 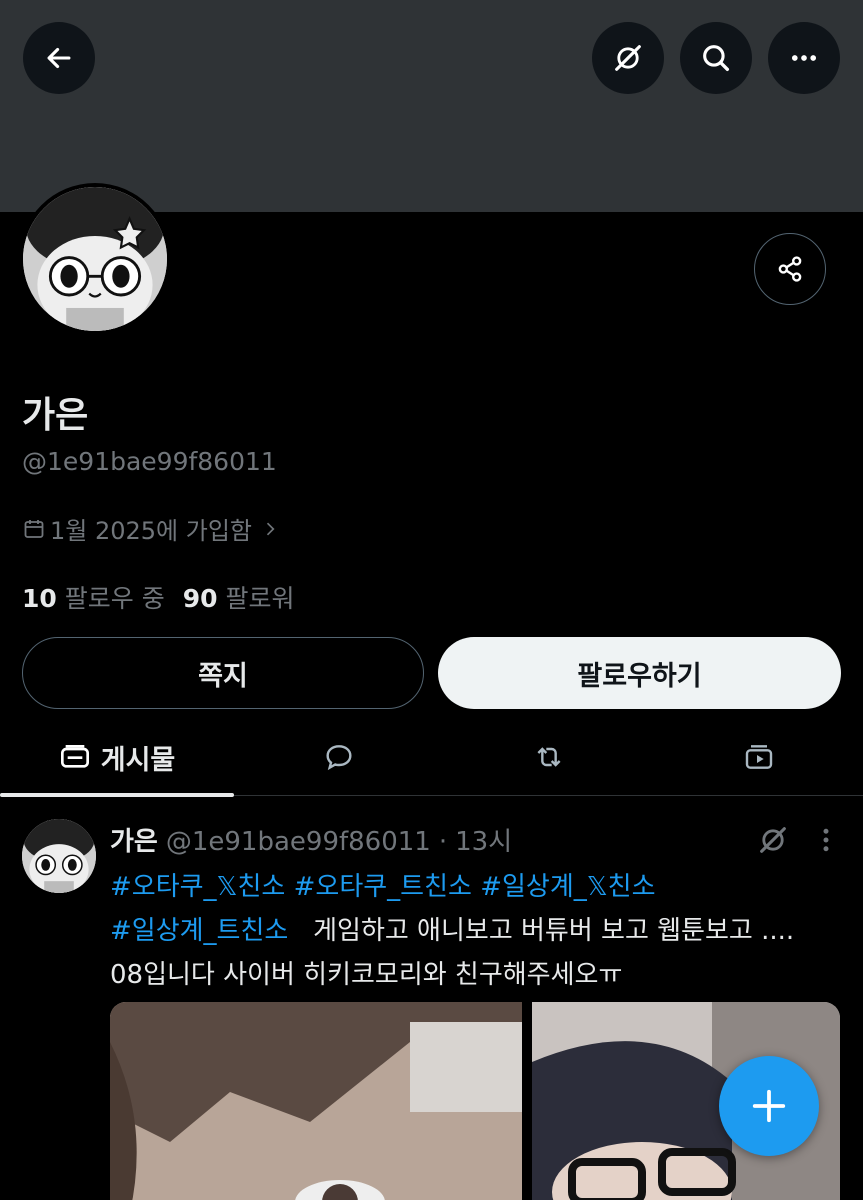 What do you see at coordinates (114, 598) in the screenshot?
I see `following-label: 팔로우 중` at bounding box center [114, 598].